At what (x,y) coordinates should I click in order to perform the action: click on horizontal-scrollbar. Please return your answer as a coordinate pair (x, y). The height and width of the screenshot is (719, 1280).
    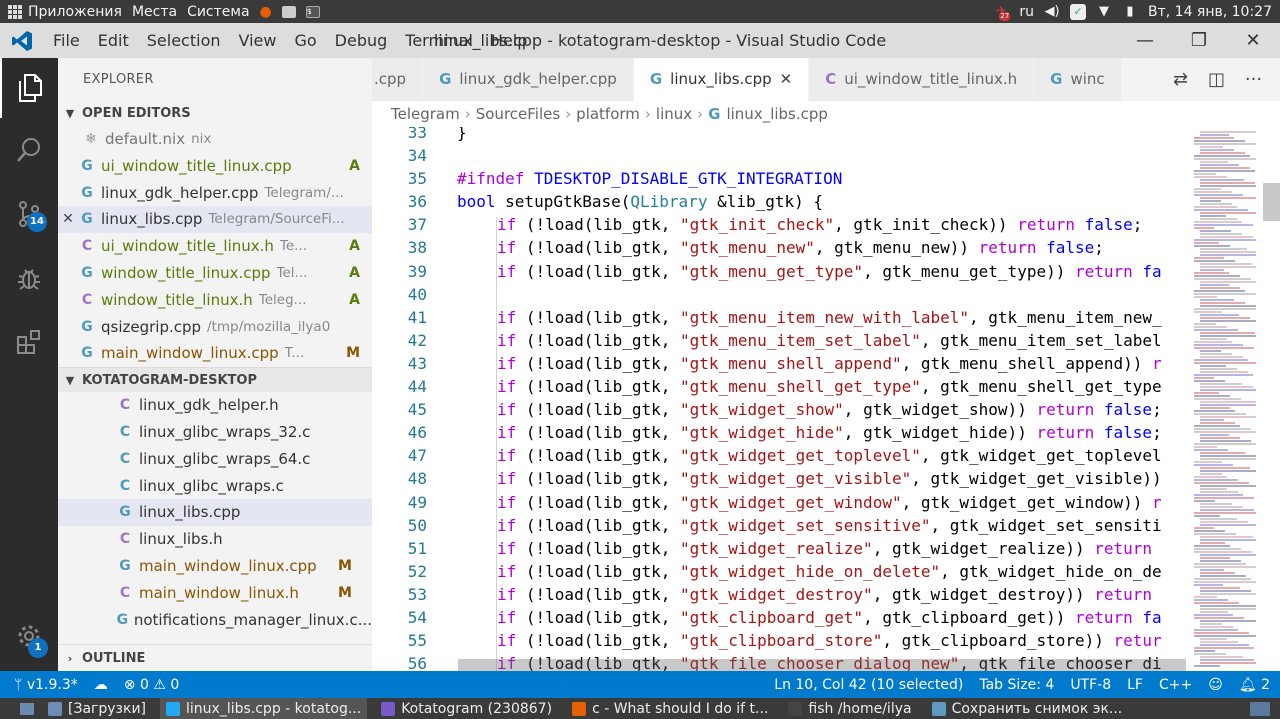
    Looking at the image, I should click on (822, 665).